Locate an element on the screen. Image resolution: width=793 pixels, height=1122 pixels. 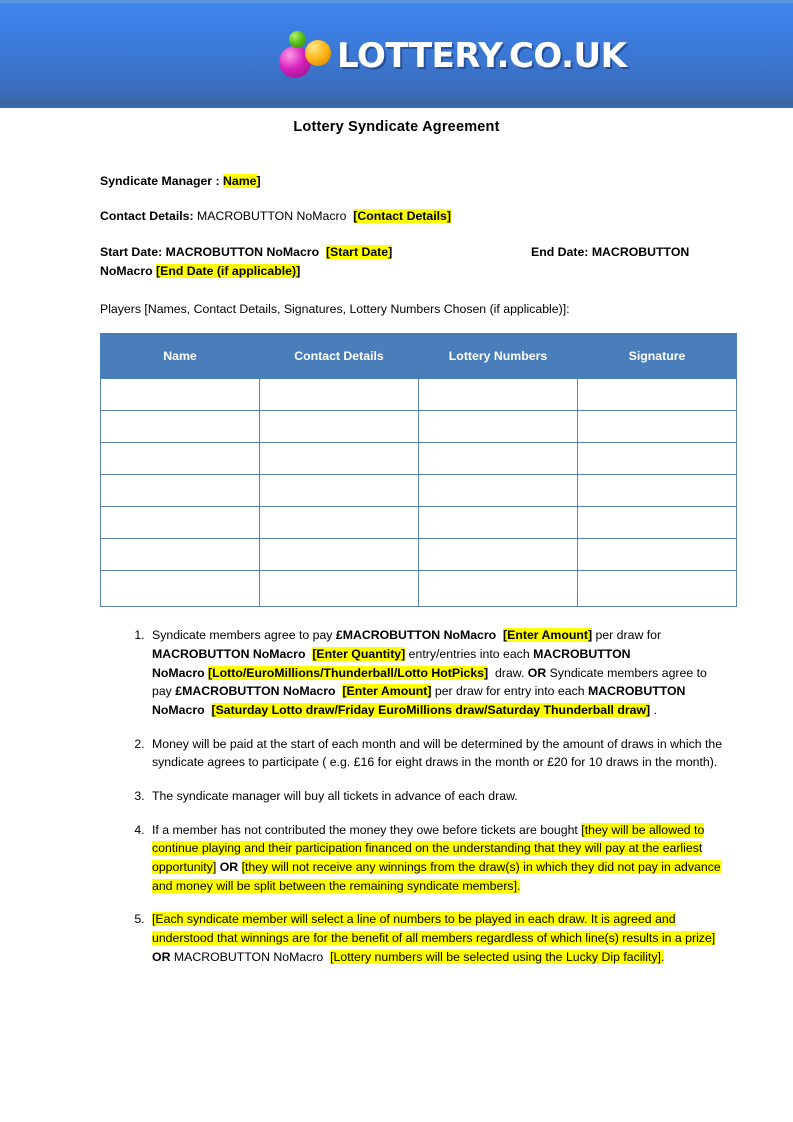
t5-s3: MACROBUTTON NoMacro is located at coordinates (248, 956).